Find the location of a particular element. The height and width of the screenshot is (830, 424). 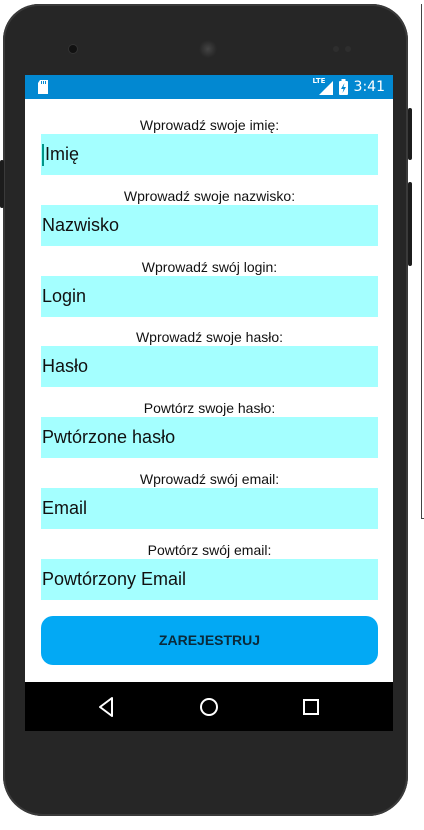

first-name-input: Imię is located at coordinates (209, 154).